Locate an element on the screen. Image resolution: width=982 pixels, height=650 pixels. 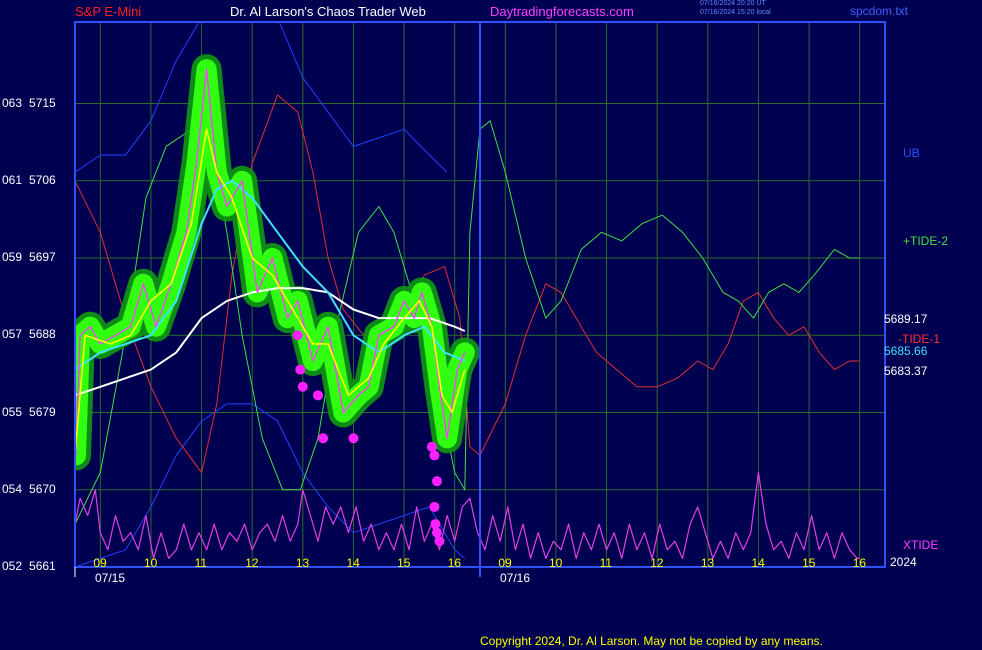
value-label-3: 5683.37 is located at coordinates (906, 371).